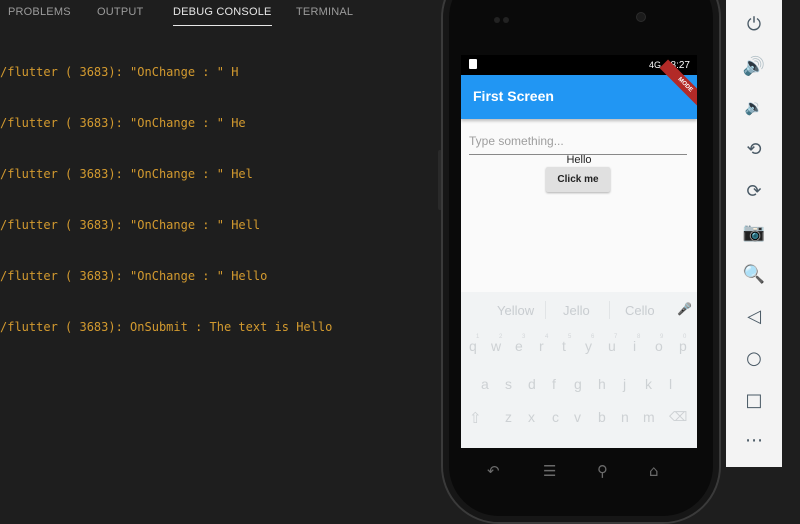 This screenshot has width=800, height=524. I want to click on key: r, so click(541, 346).